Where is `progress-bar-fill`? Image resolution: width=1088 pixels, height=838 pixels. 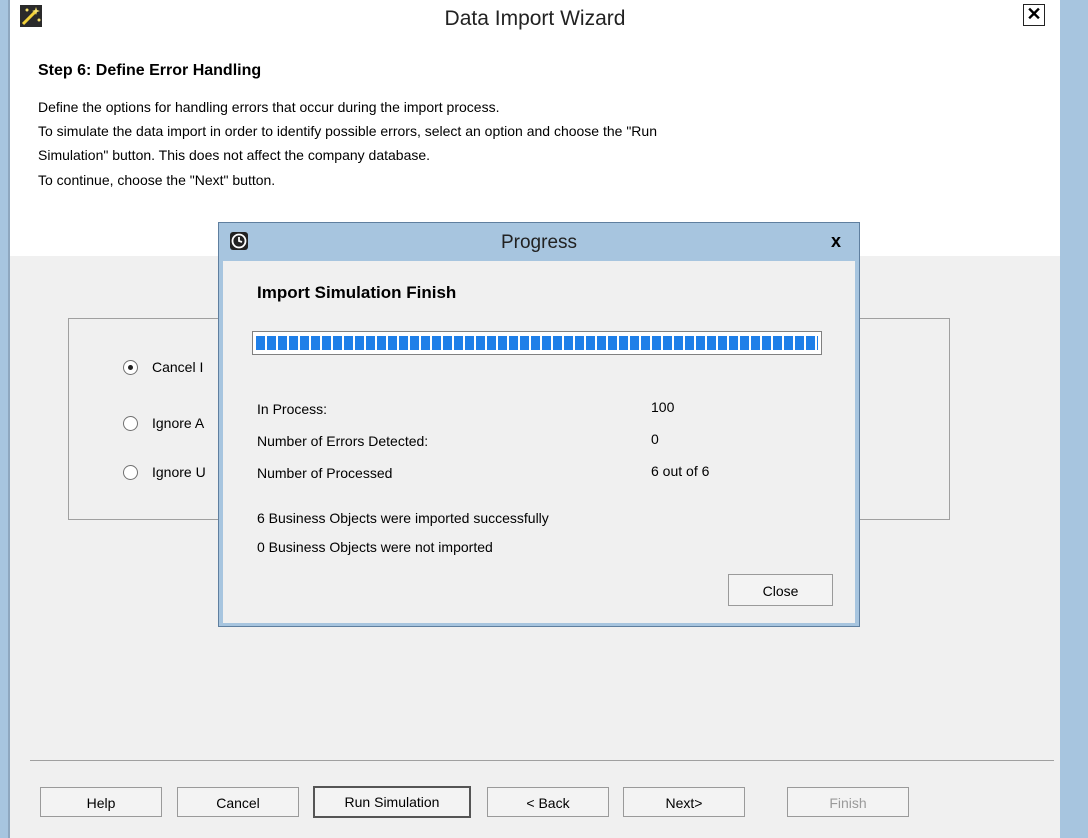
progress-bar-fill is located at coordinates (537, 343).